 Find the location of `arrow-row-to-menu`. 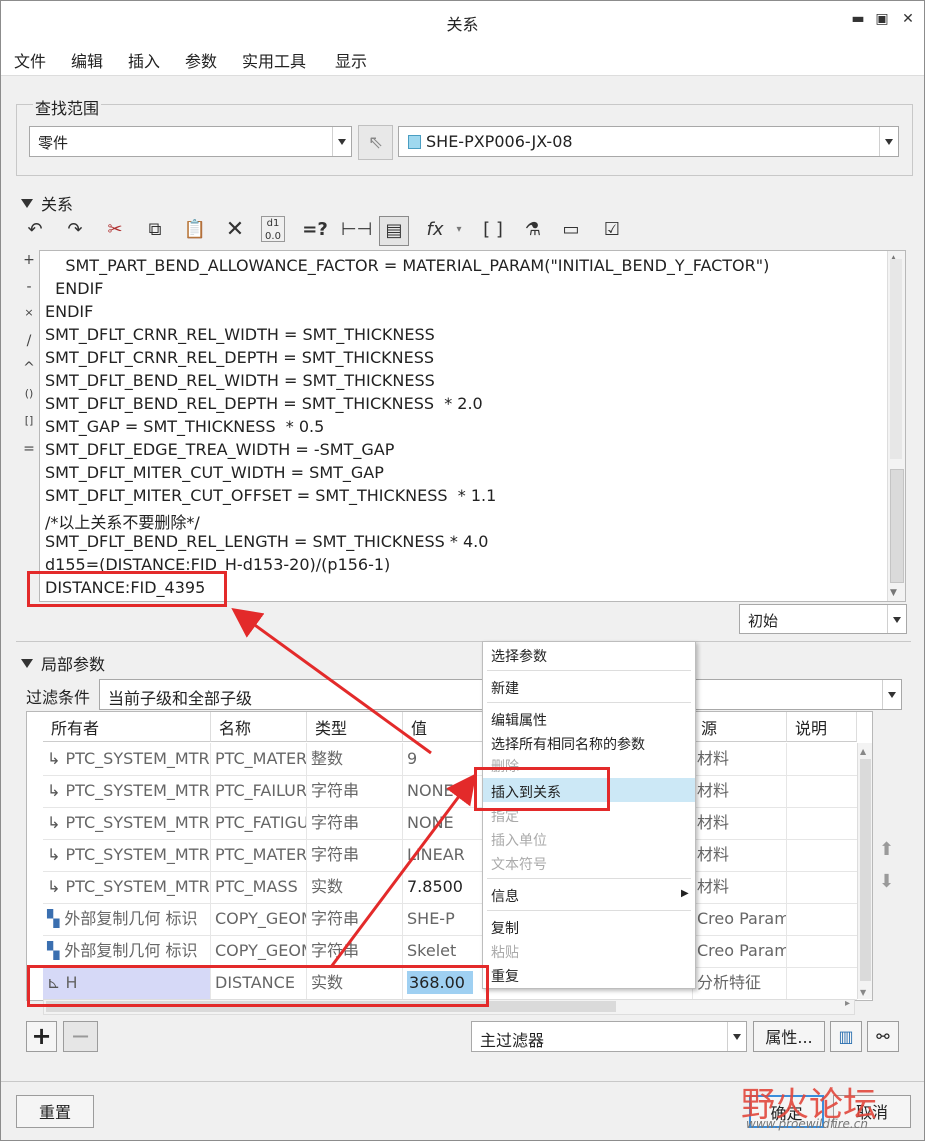

arrow-row-to-menu is located at coordinates (403, 870).